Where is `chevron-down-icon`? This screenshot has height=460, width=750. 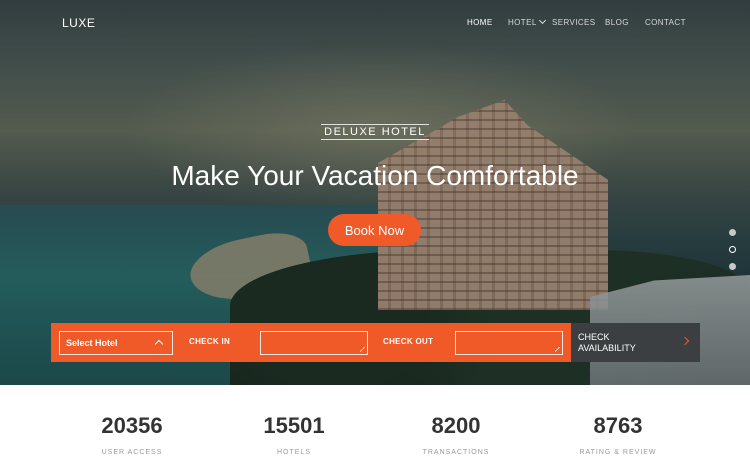
chevron-down-icon is located at coordinates (542, 20).